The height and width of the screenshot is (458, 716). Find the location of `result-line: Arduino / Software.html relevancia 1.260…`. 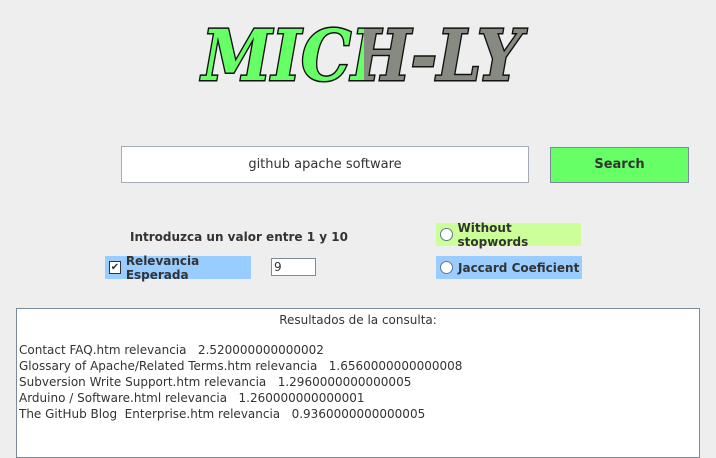

result-line: Arduino / Software.html relevancia 1.260… is located at coordinates (192, 398).